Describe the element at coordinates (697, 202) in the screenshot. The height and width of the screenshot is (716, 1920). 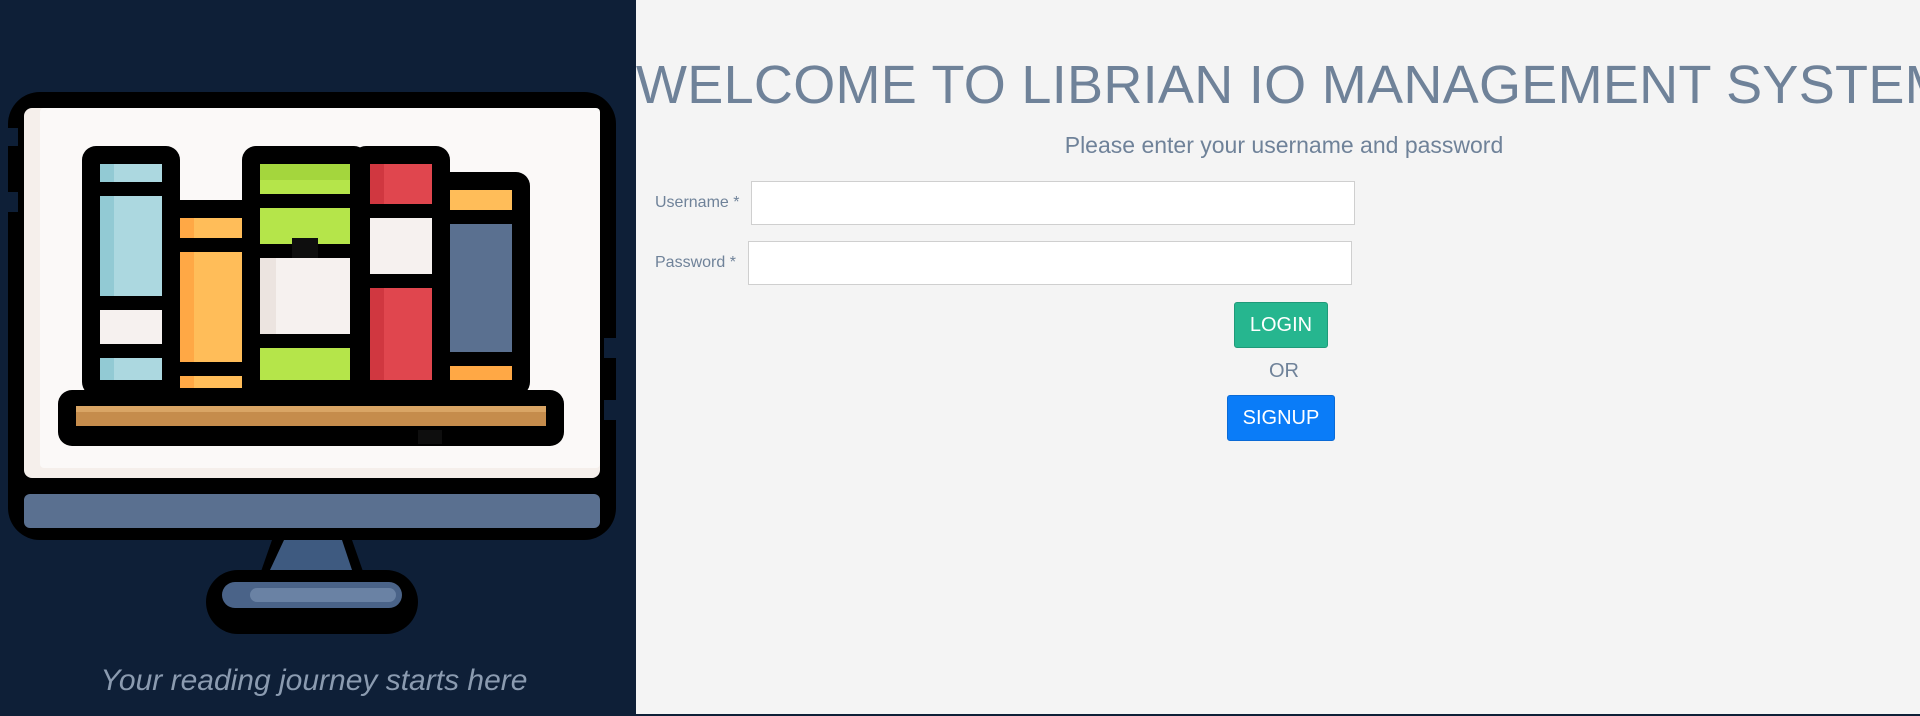
I see `username-label: Username *` at that location.